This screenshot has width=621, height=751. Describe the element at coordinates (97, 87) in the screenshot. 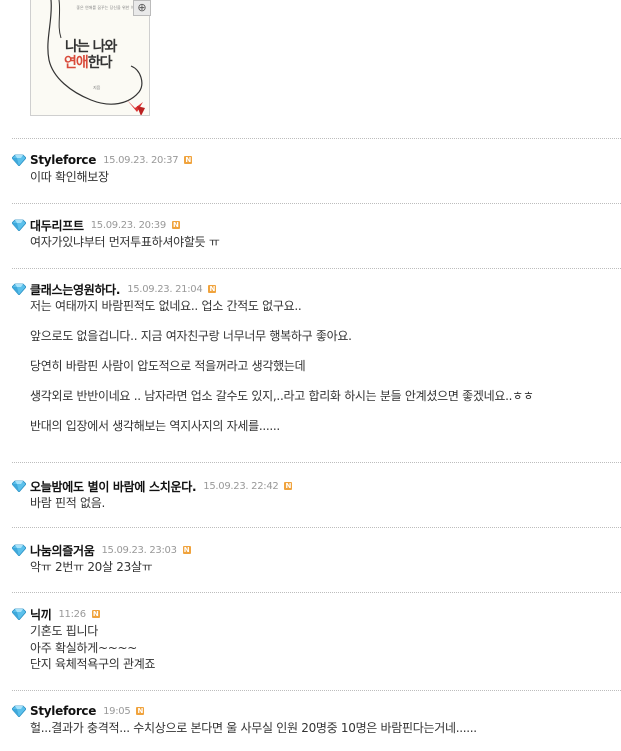

I see `book-author: 지음` at that location.